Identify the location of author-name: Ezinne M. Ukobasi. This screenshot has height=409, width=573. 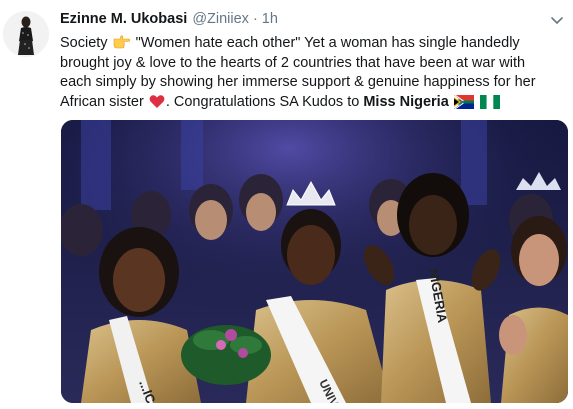
(123, 19).